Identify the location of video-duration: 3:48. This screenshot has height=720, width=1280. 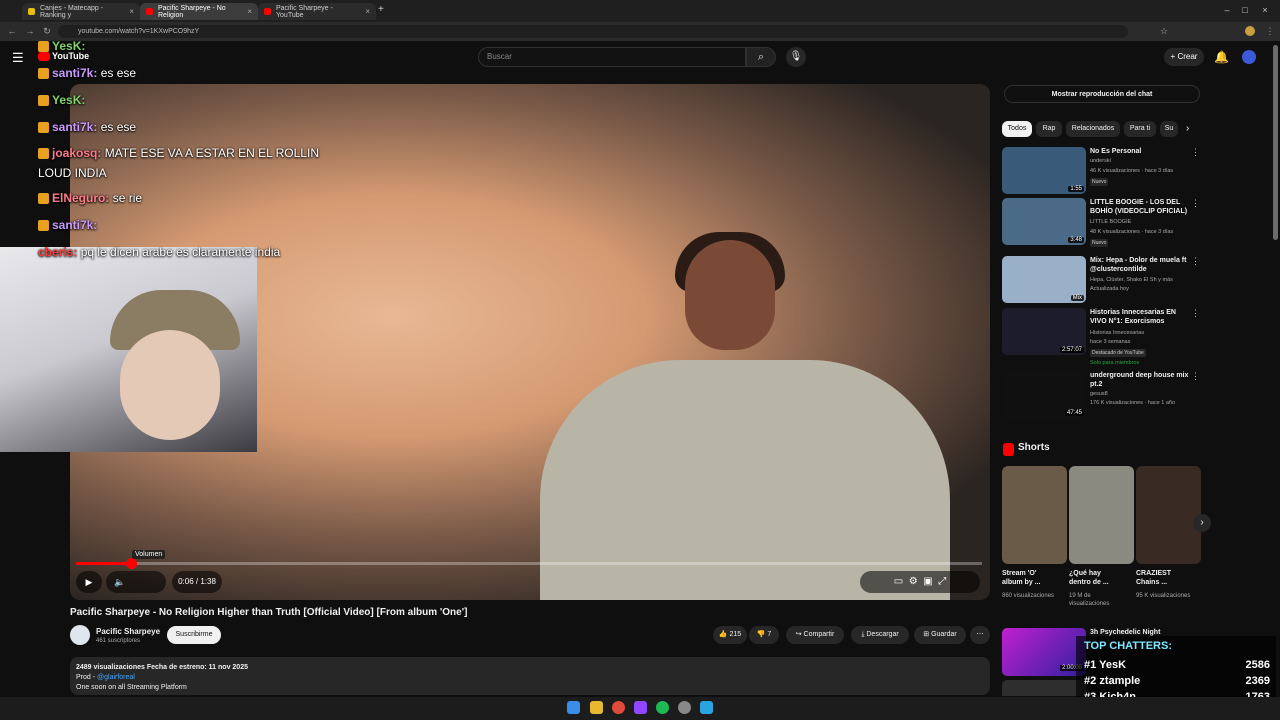
(1076, 240).